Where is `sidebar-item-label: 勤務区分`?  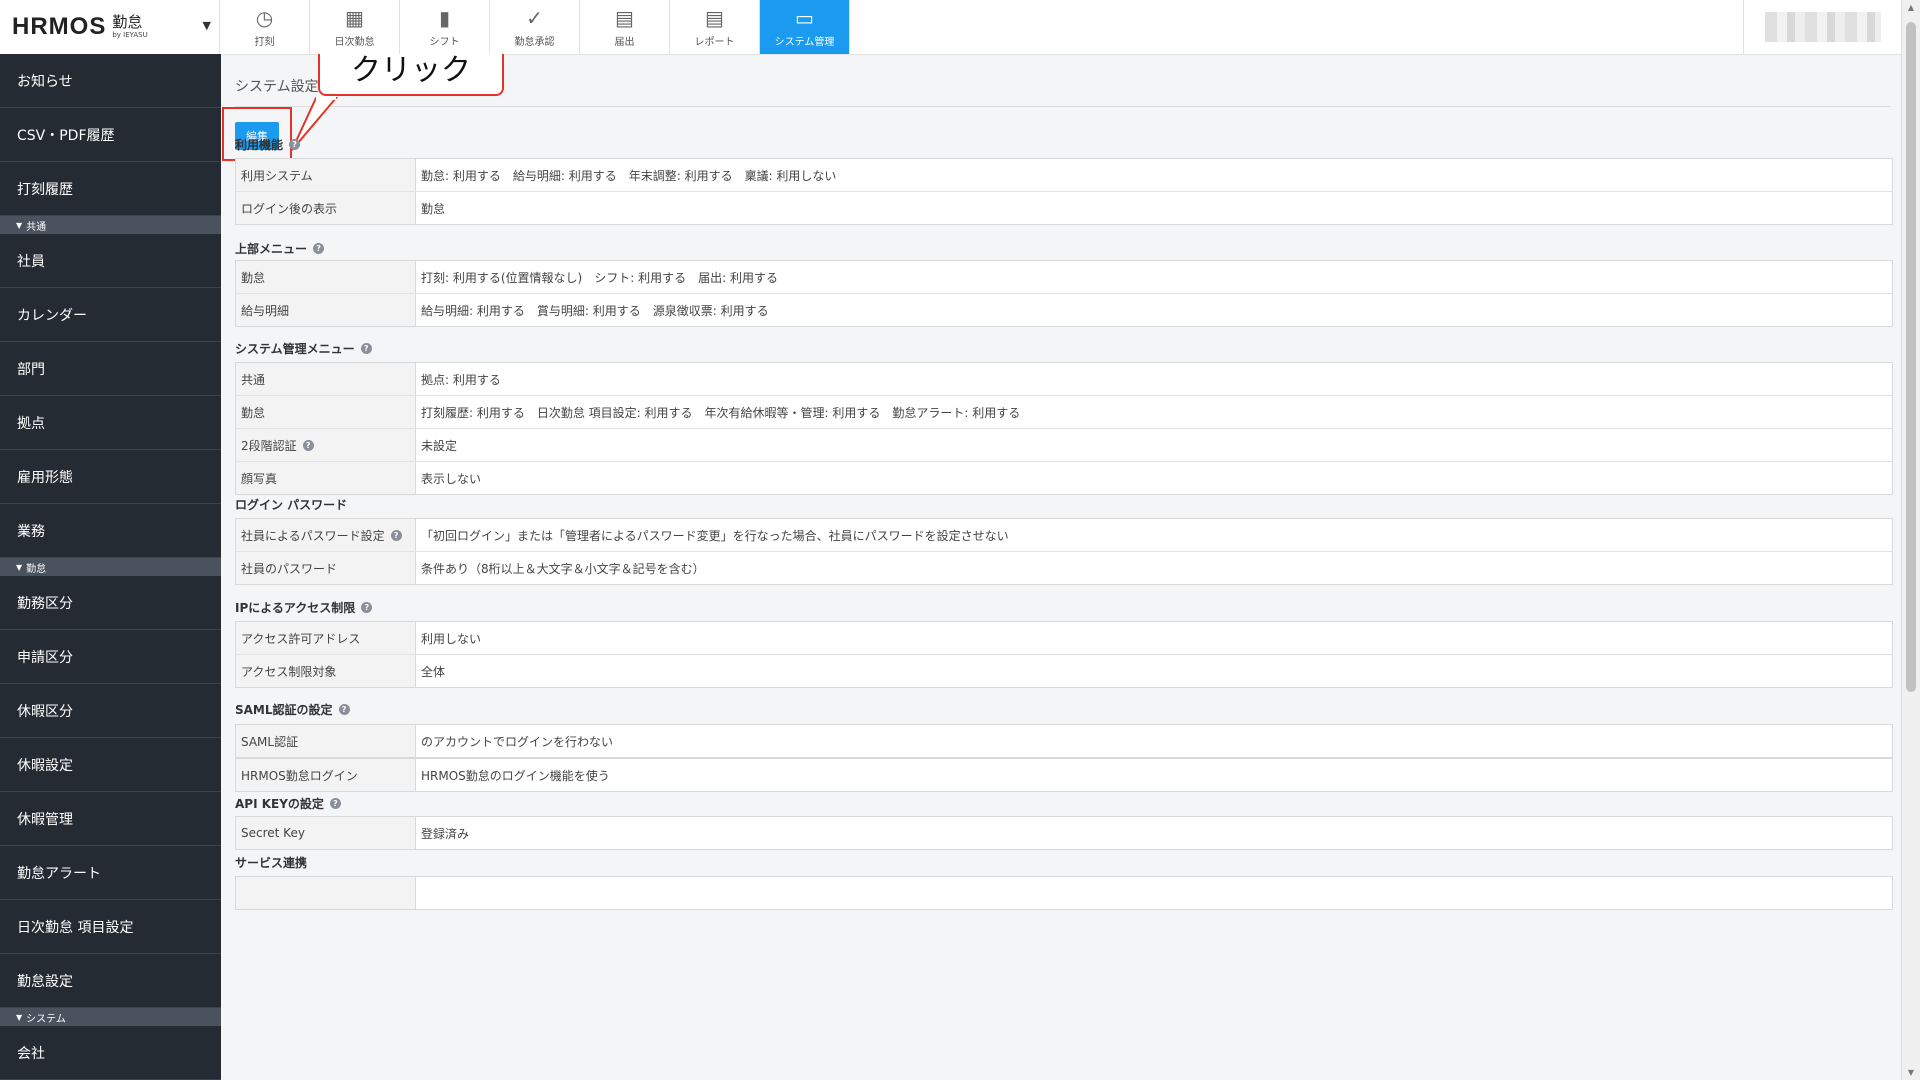
sidebar-item-label: 勤務区分 is located at coordinates (45, 603).